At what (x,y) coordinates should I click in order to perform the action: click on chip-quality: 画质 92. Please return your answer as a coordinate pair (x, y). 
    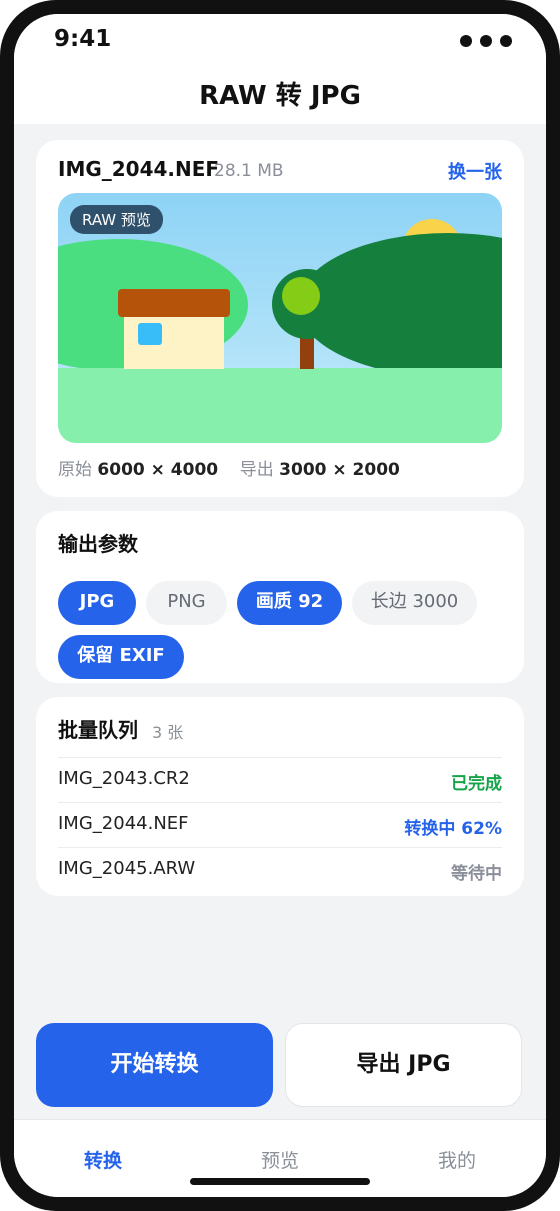
    Looking at the image, I should click on (289, 603).